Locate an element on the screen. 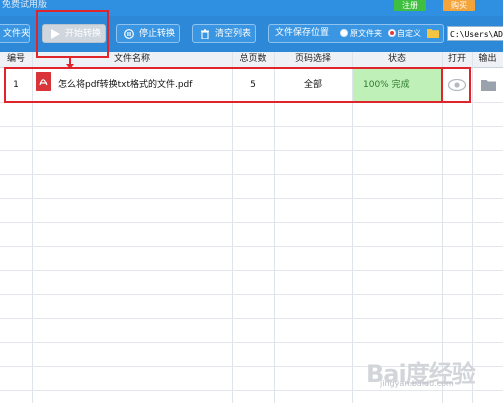  save-location-group: 文件保存位置 原文件夹 自定义 is located at coordinates (356, 33).